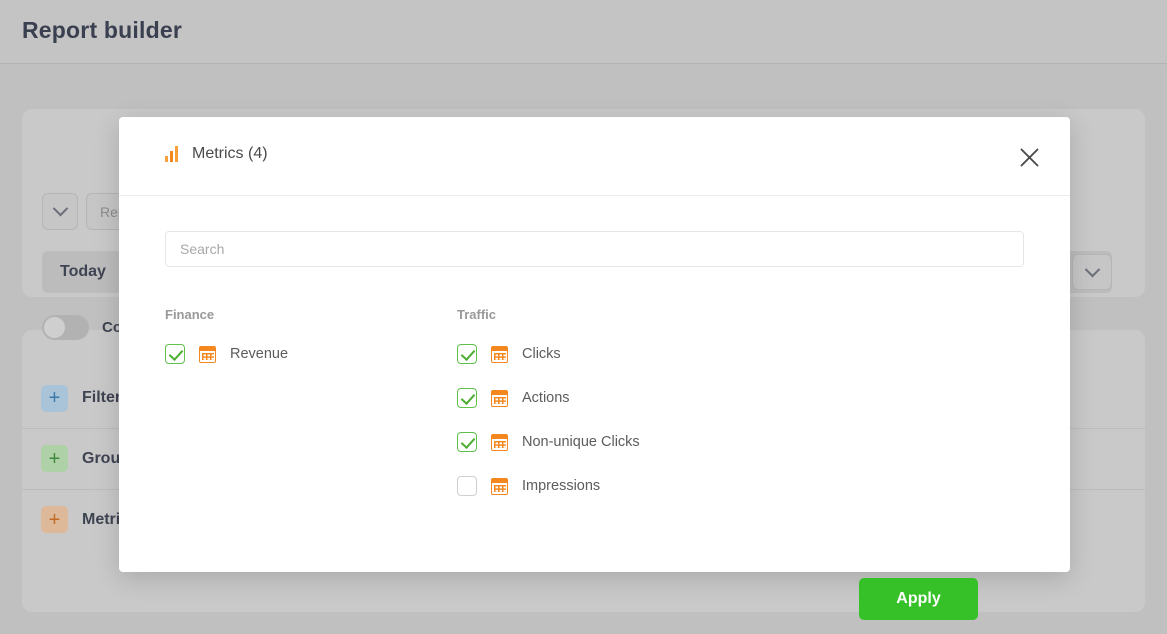  I want to click on metric-label: Clicks, so click(541, 354).